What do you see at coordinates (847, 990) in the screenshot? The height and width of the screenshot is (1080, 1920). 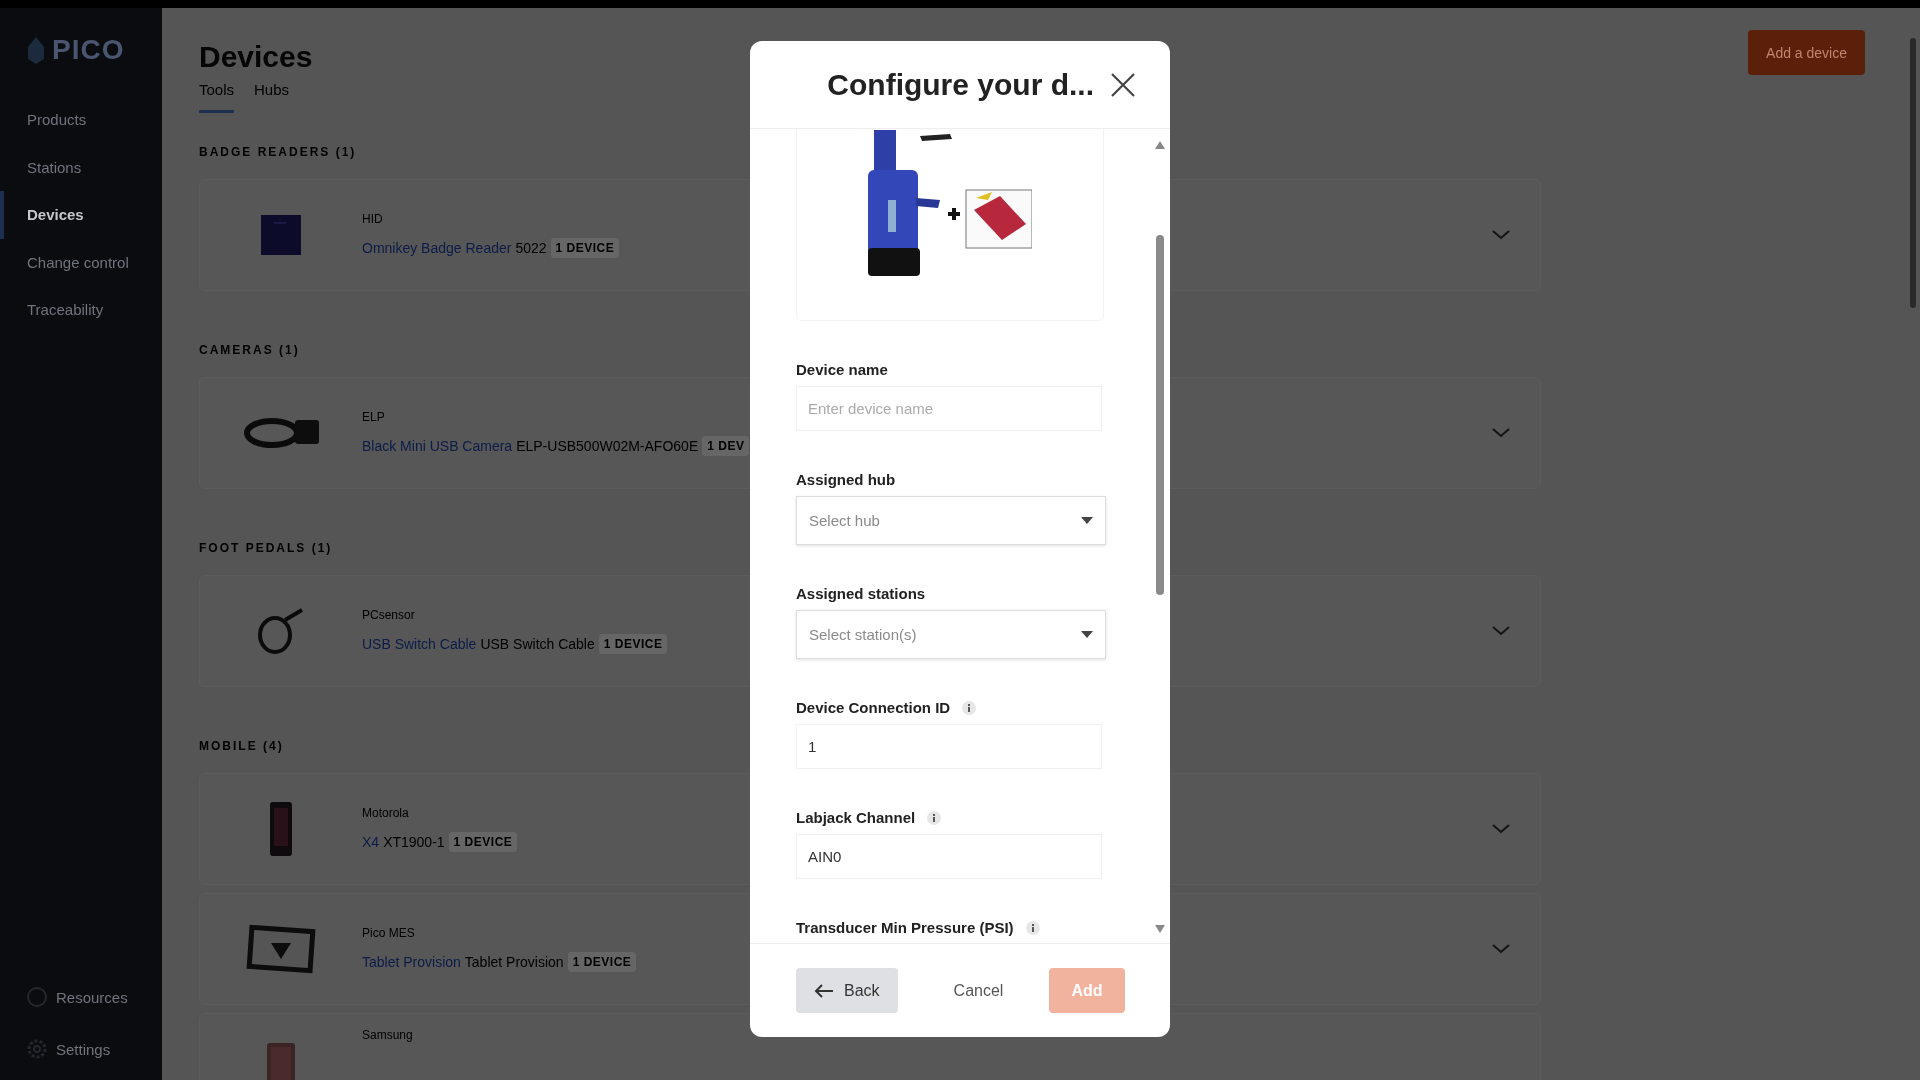 I see `back-button: Back` at bounding box center [847, 990].